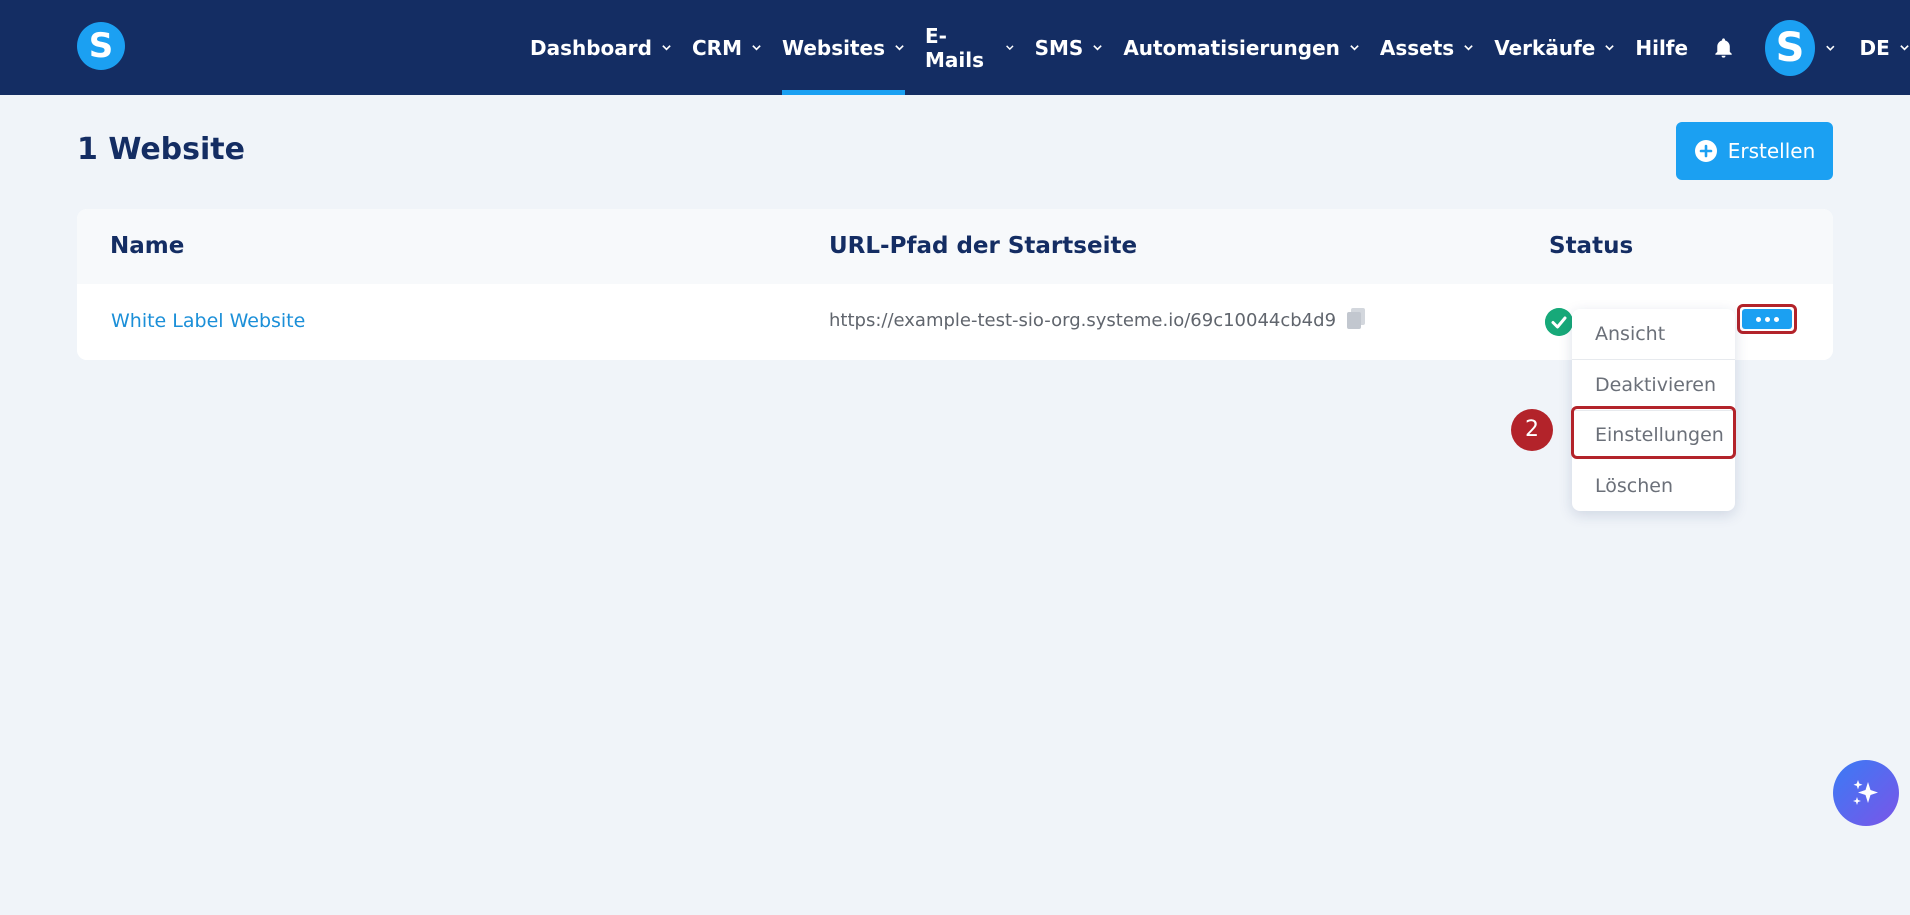 Image resolution: width=1910 pixels, height=915 pixels. What do you see at coordinates (1591, 246) in the screenshot?
I see `column-header-status: Status` at bounding box center [1591, 246].